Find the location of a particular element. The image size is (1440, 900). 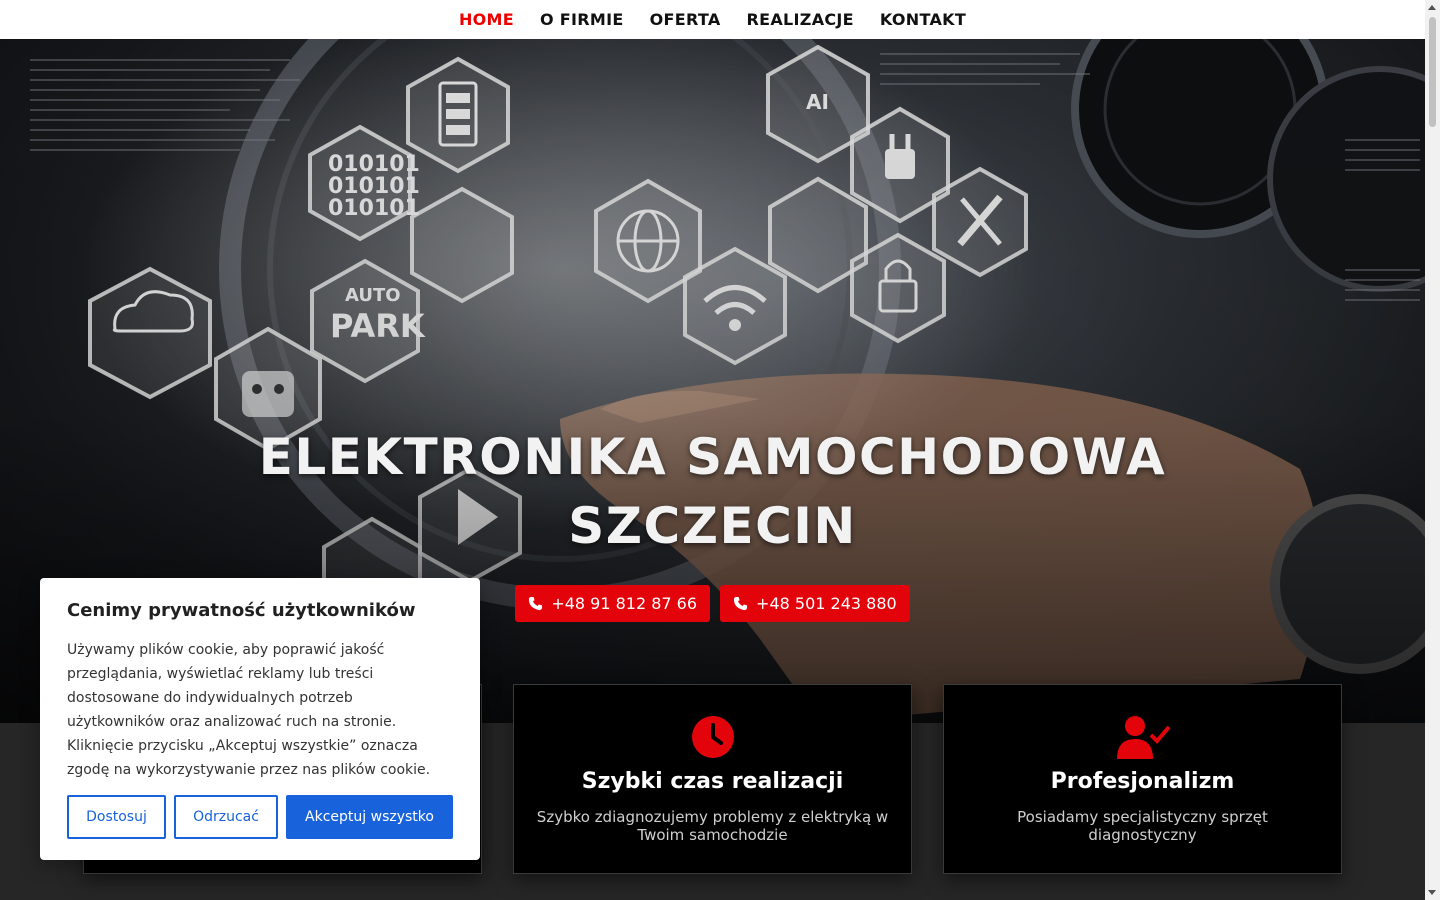

nav-oferta: OFERTA is located at coordinates (685, 19).